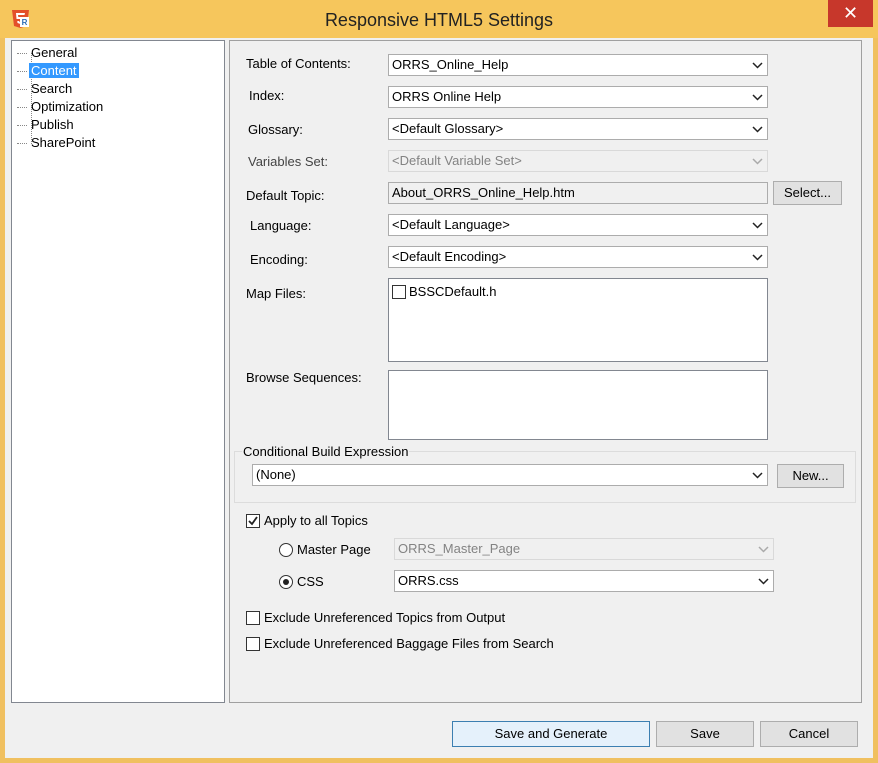  I want to click on toc-label: Table of Contents:, so click(298, 63).